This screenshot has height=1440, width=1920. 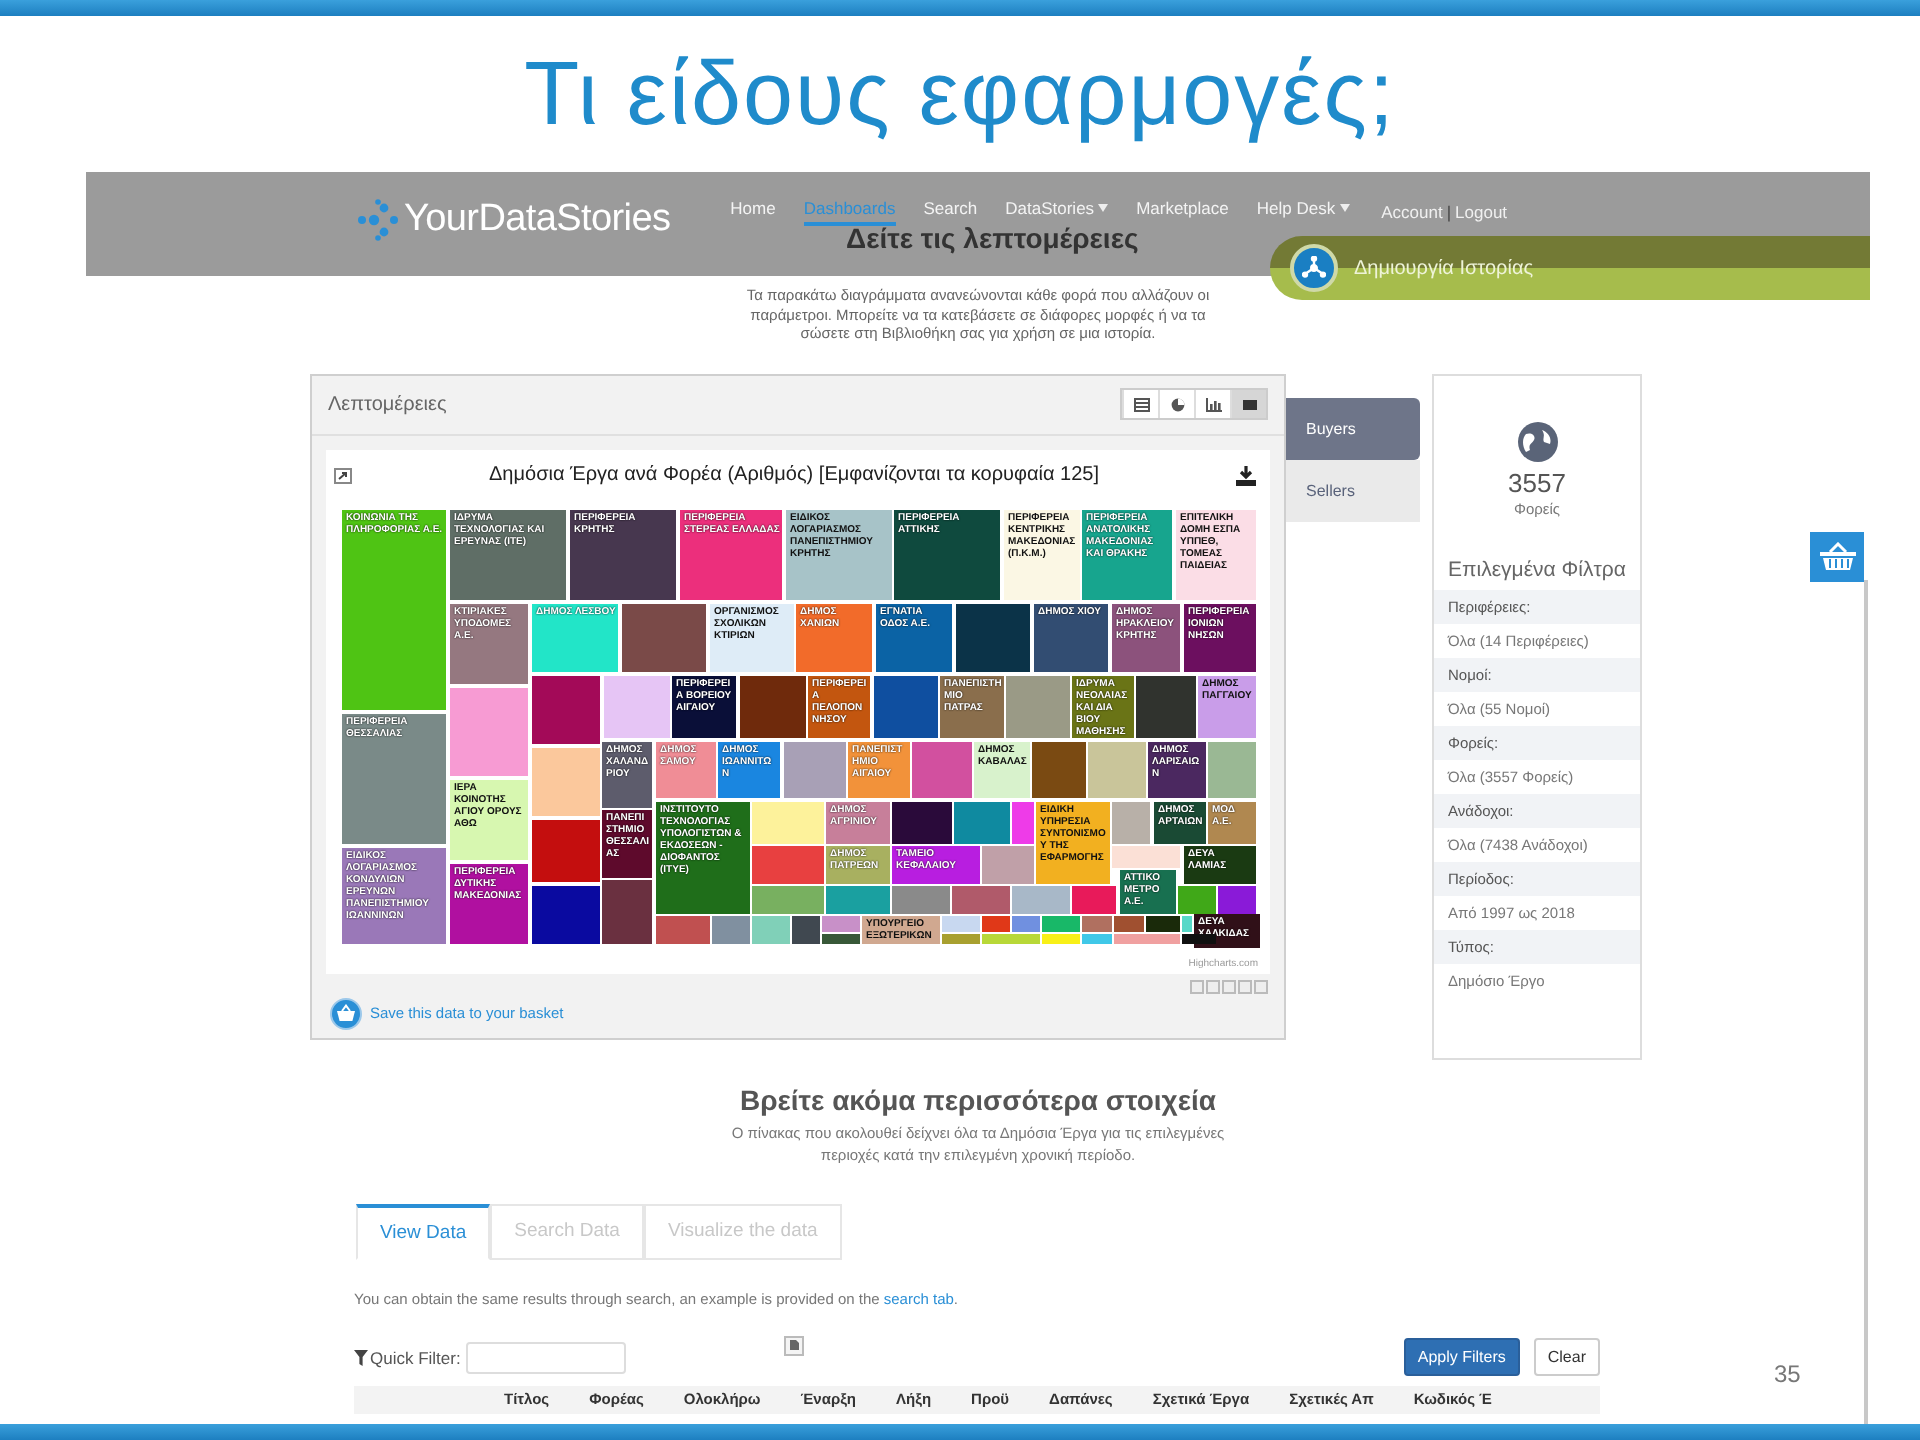 I want to click on view-button, so click(x=1248, y=404).